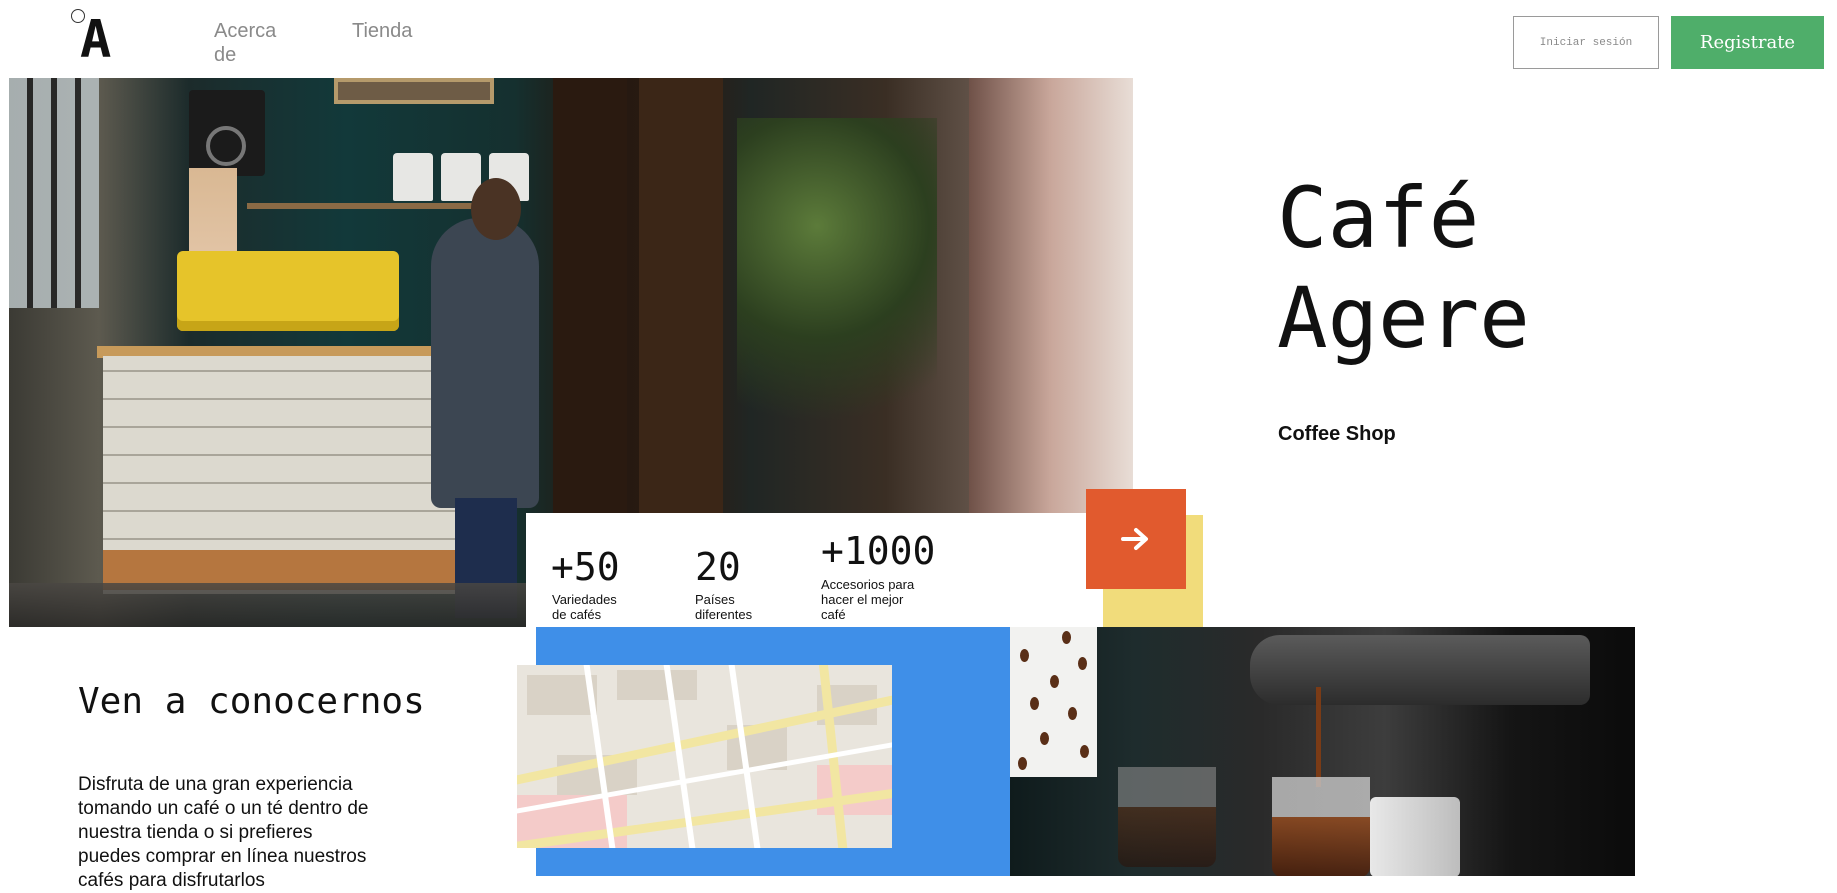  I want to click on photo-bottles, so click(1415, 836).